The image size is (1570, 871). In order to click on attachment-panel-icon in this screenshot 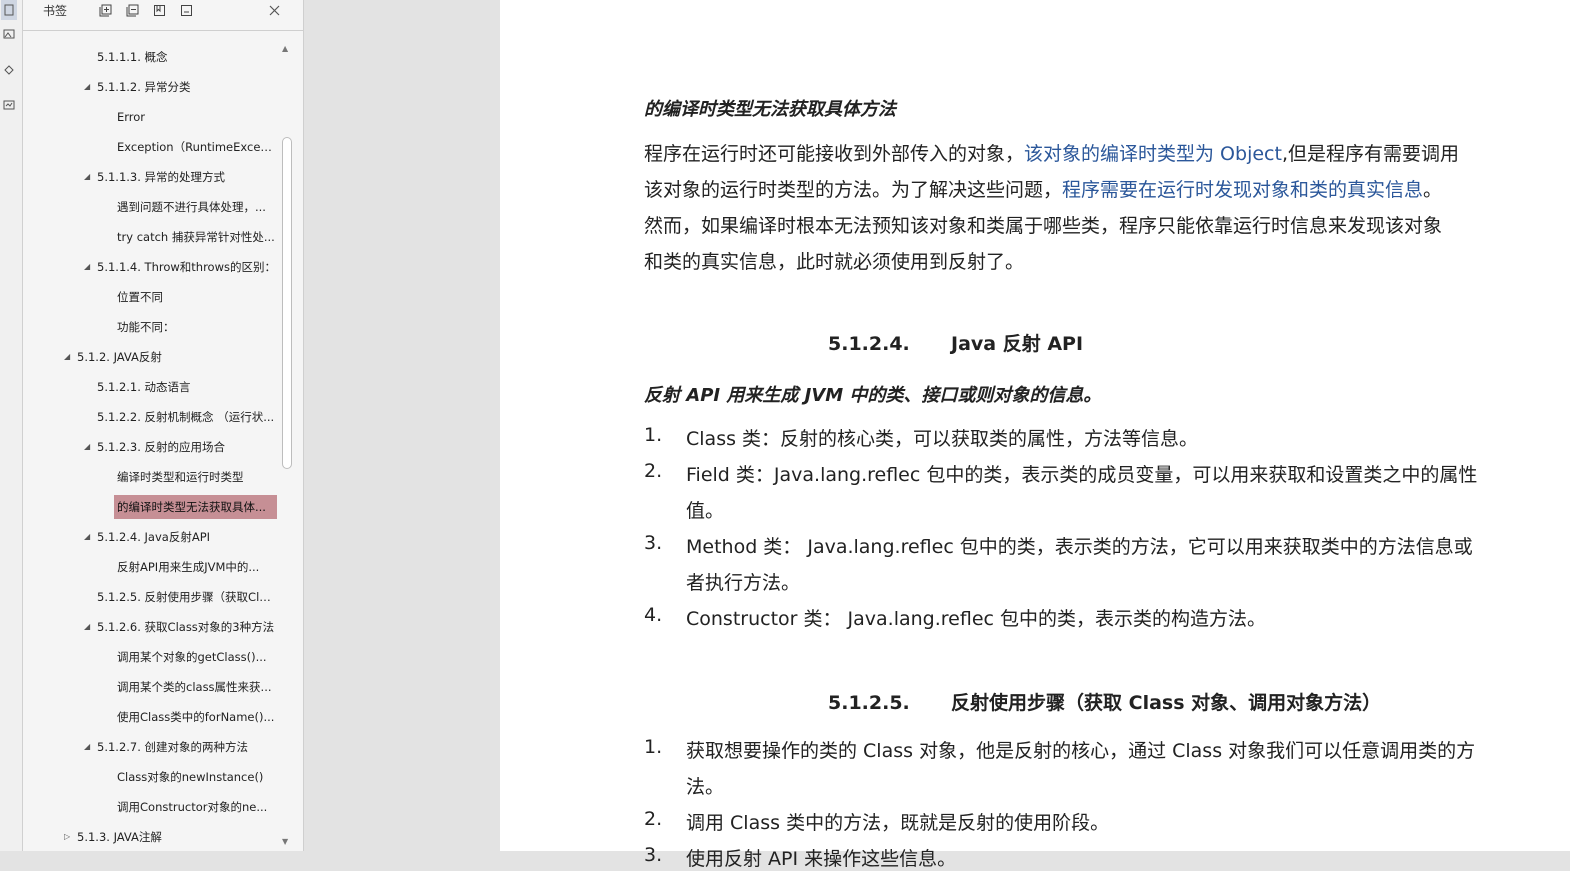, I will do `click(9, 69)`.